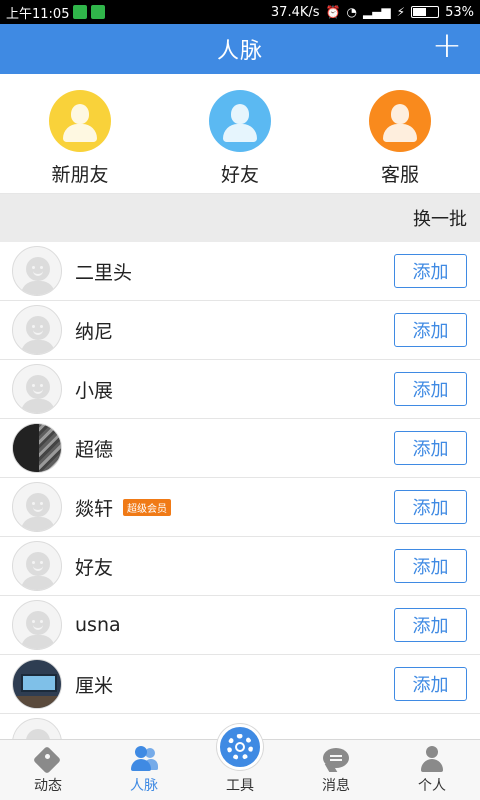 This screenshot has height=800, width=480. I want to click on contact-name: 小展, so click(94, 390).